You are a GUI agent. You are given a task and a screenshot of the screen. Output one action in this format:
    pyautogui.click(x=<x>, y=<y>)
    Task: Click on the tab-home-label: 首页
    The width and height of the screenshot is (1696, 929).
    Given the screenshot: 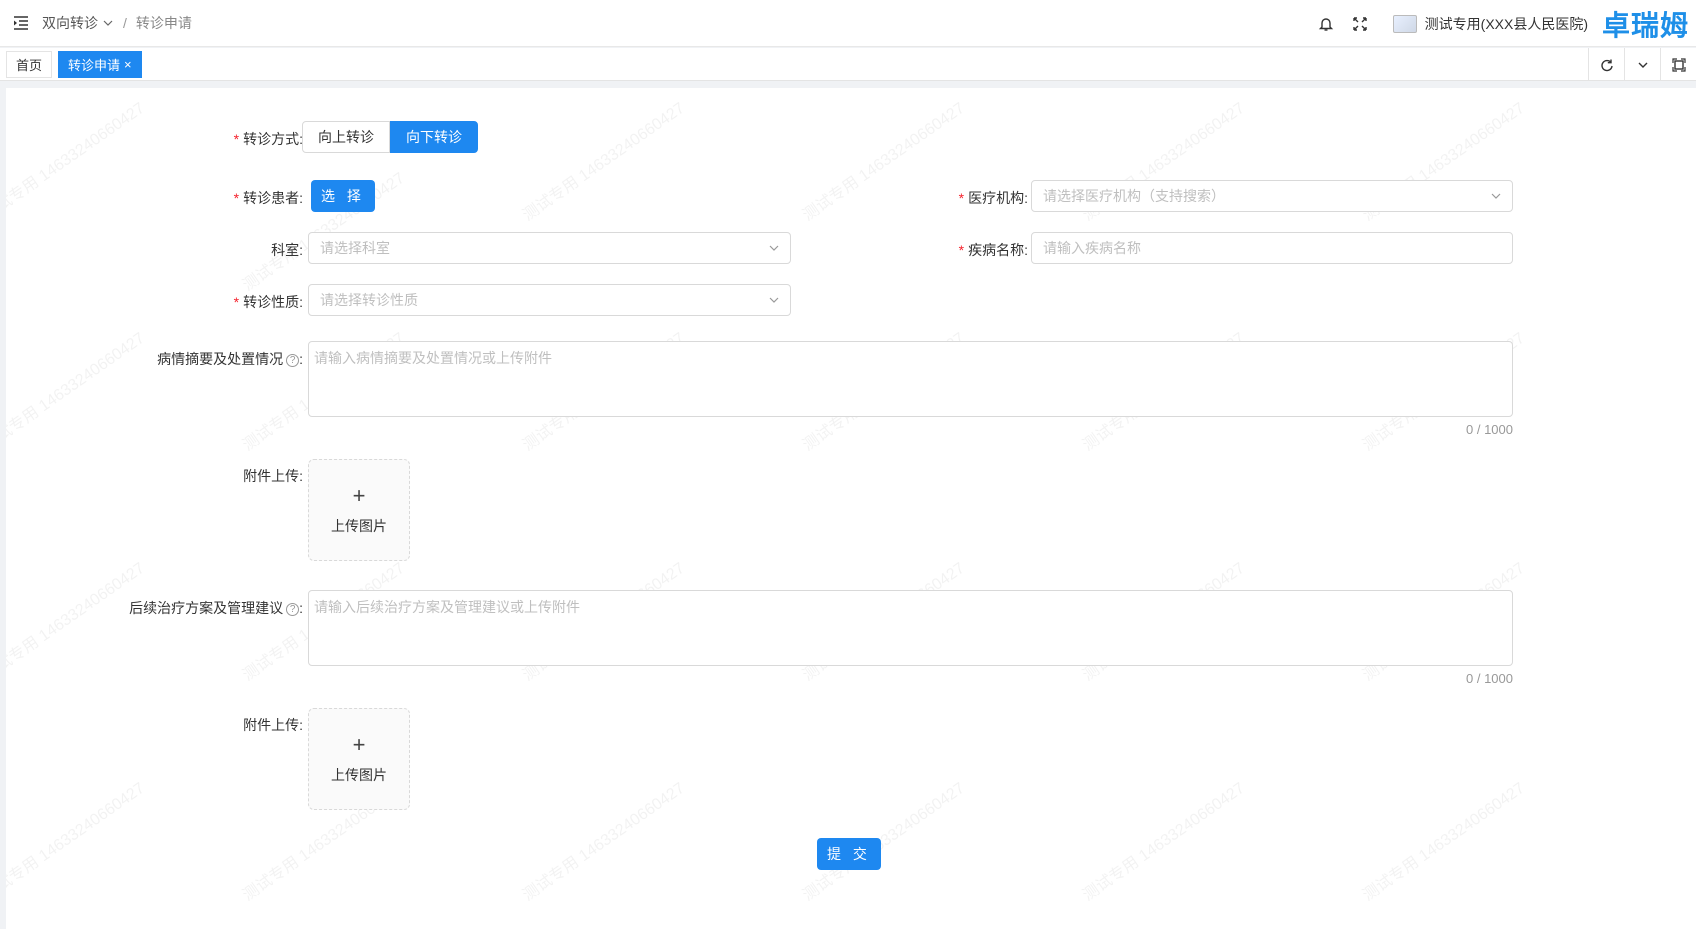 What is the action you would take?
    pyautogui.click(x=29, y=65)
    